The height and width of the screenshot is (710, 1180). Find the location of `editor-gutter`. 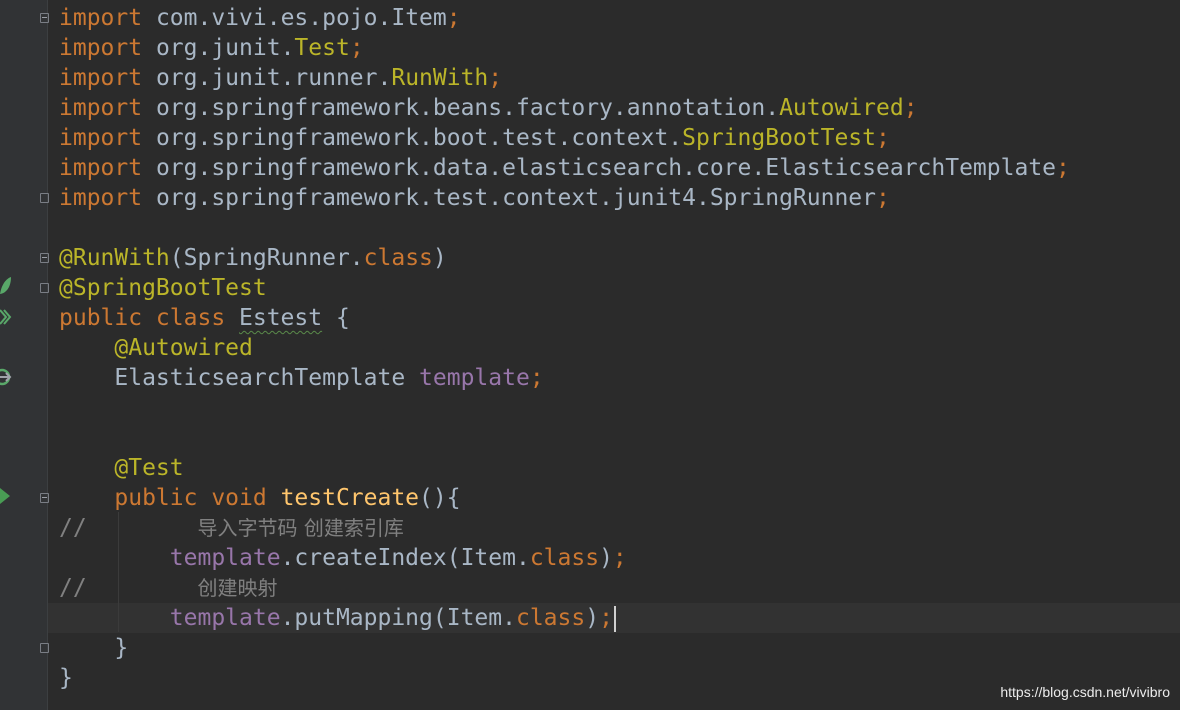

editor-gutter is located at coordinates (24, 355).